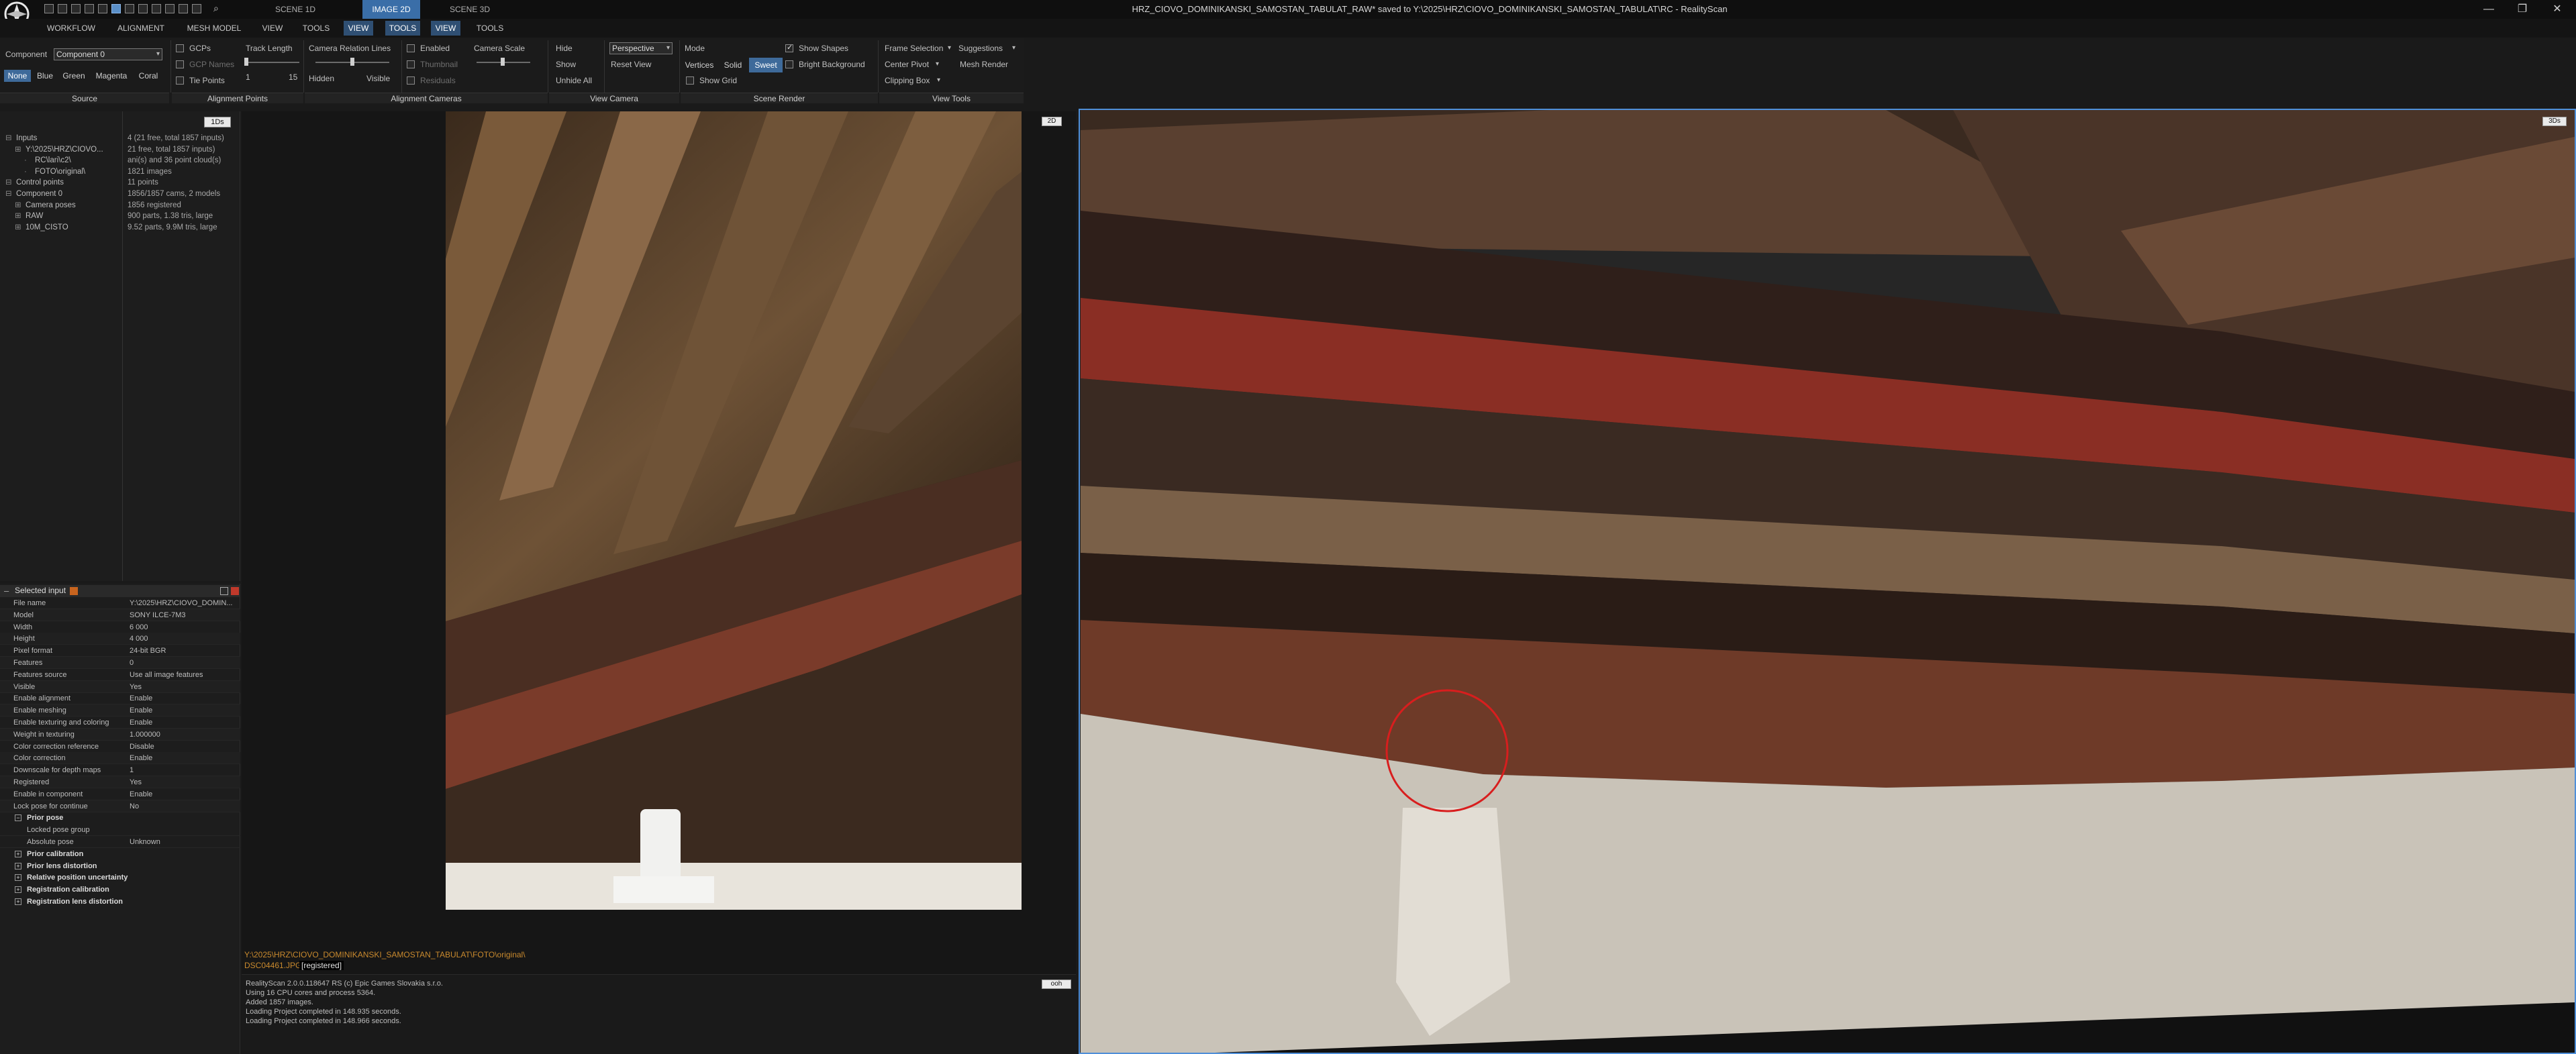 Image resolution: width=2576 pixels, height=1054 pixels. Describe the element at coordinates (120, 686) in the screenshot. I see `property-row: Visible Yes` at that location.